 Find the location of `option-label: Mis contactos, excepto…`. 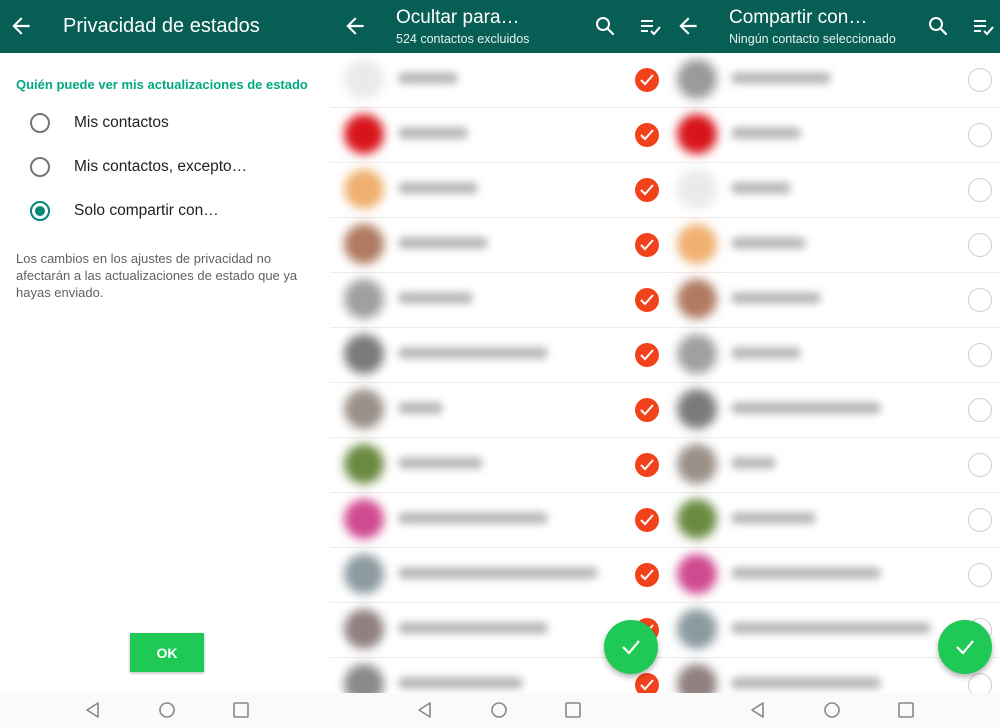

option-label: Mis contactos, excepto… is located at coordinates (161, 166).